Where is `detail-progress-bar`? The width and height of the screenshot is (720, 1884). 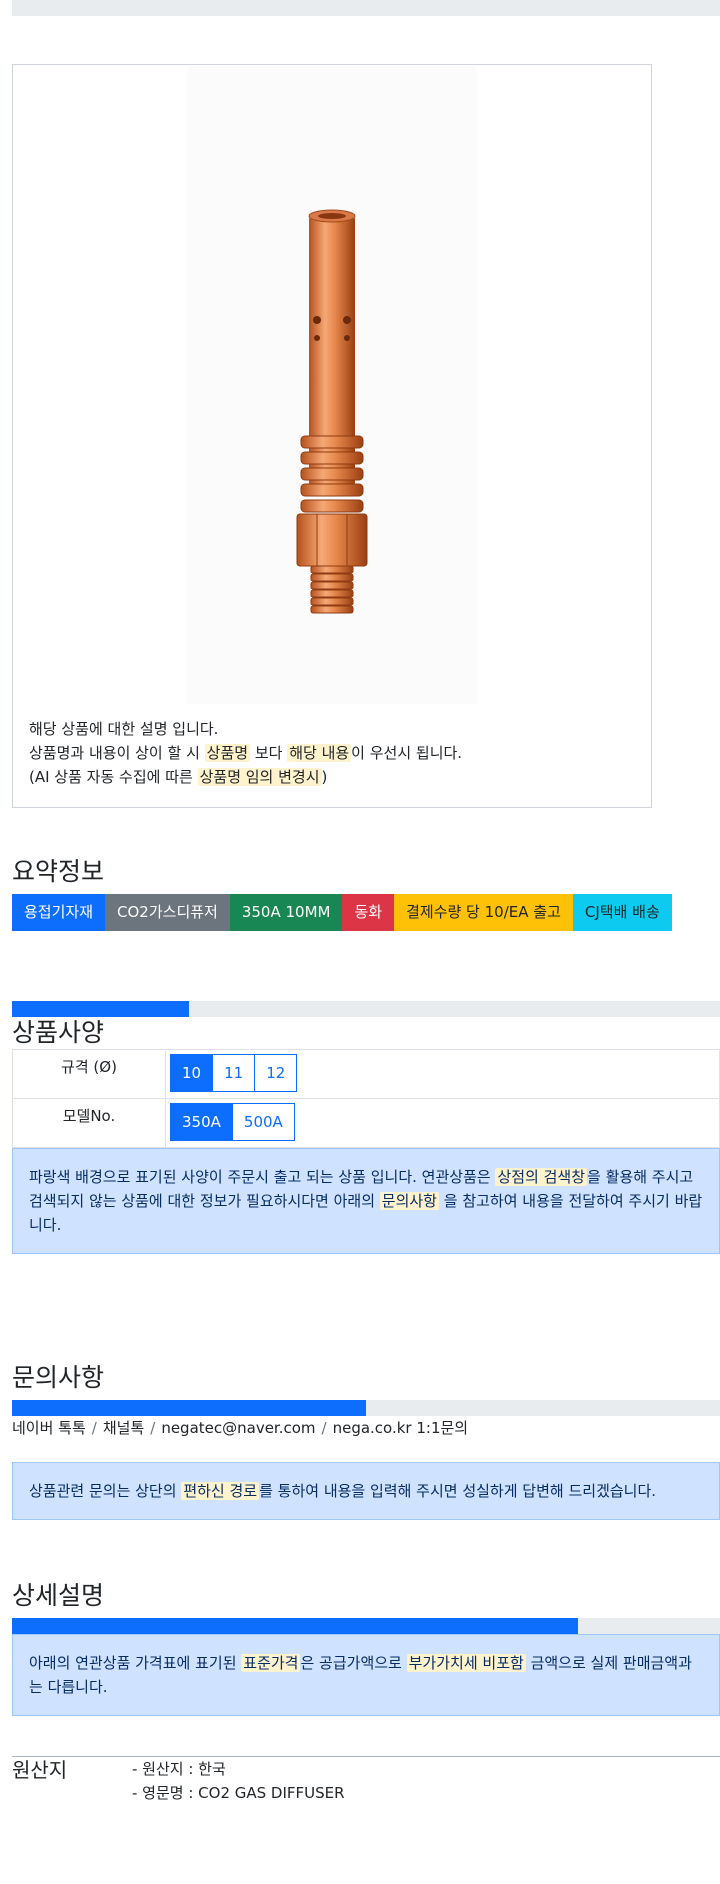 detail-progress-bar is located at coordinates (366, 1626).